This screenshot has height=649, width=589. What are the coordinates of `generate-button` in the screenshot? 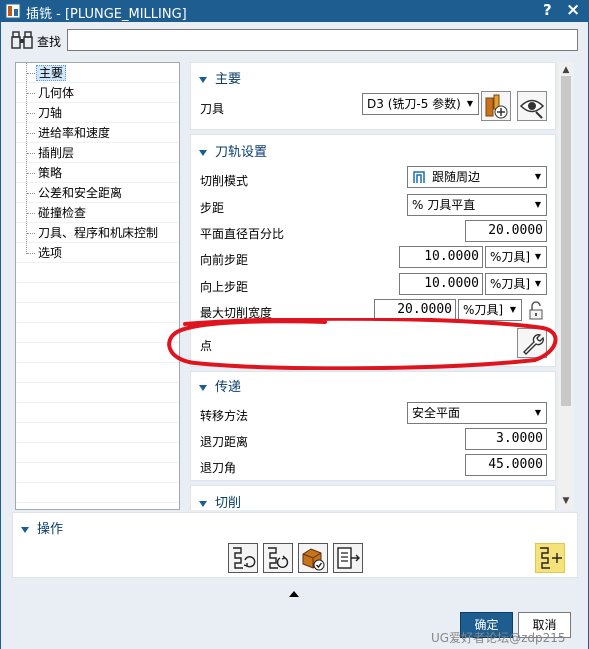 It's located at (243, 558).